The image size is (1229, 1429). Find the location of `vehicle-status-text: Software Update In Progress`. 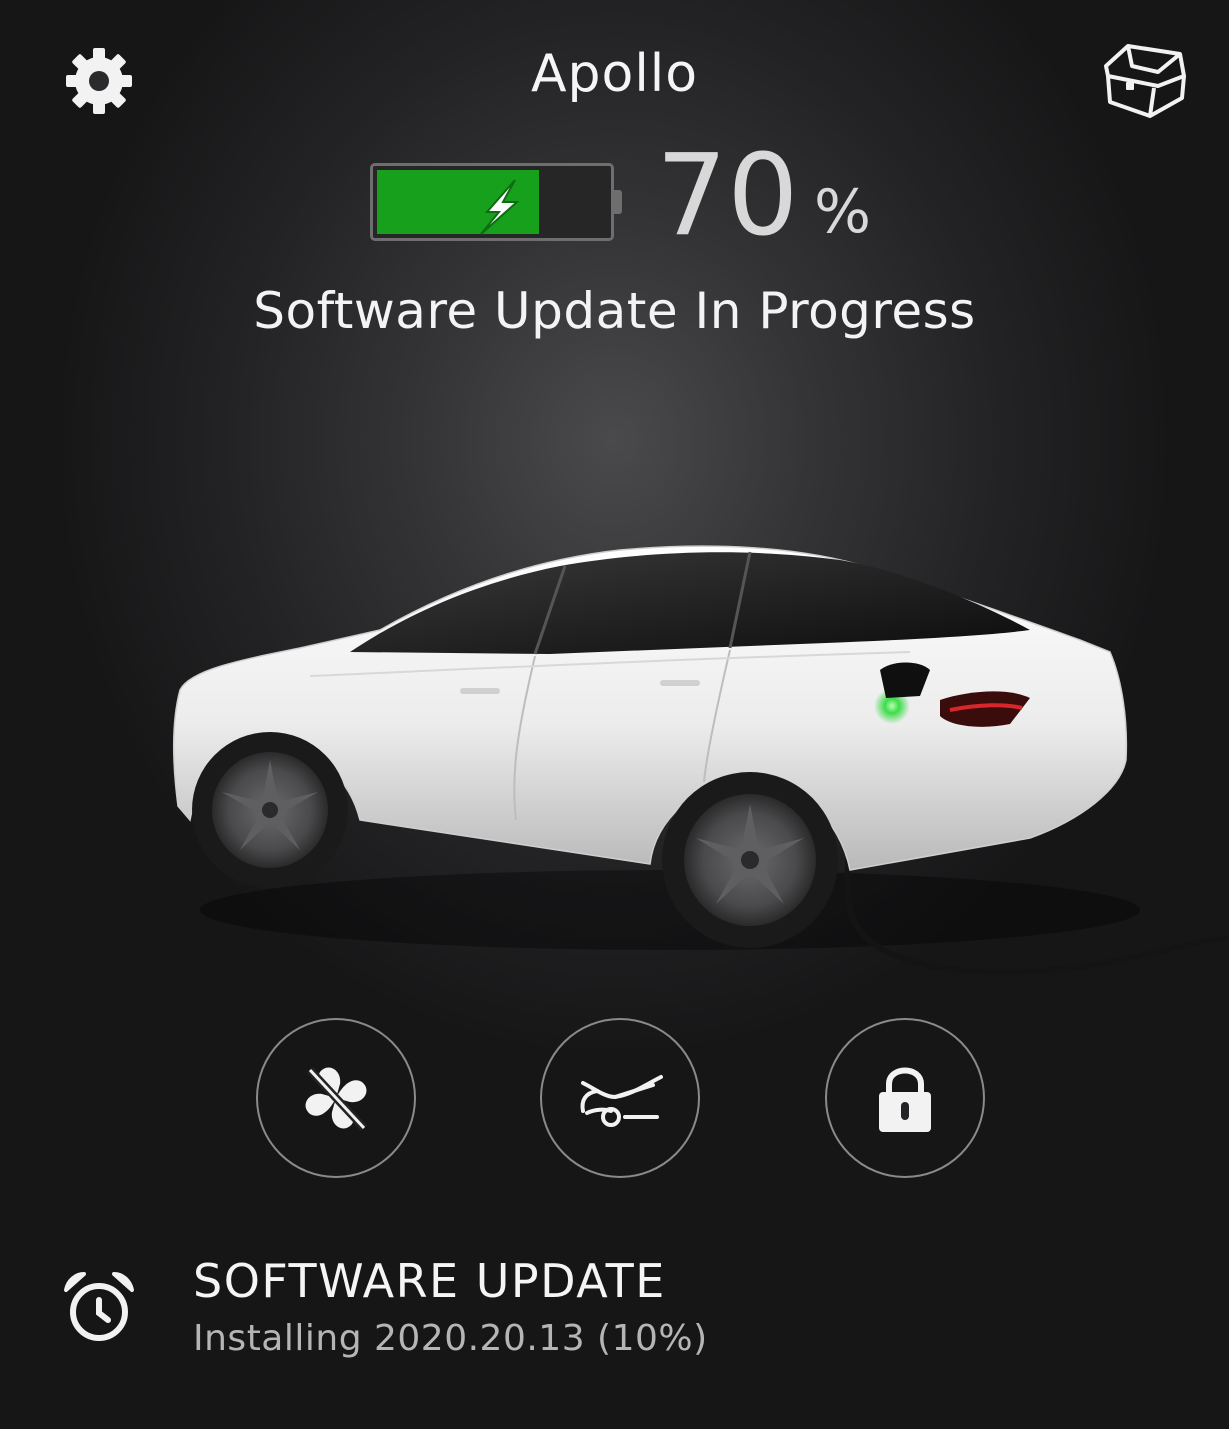

vehicle-status-text: Software Update In Progress is located at coordinates (614, 311).